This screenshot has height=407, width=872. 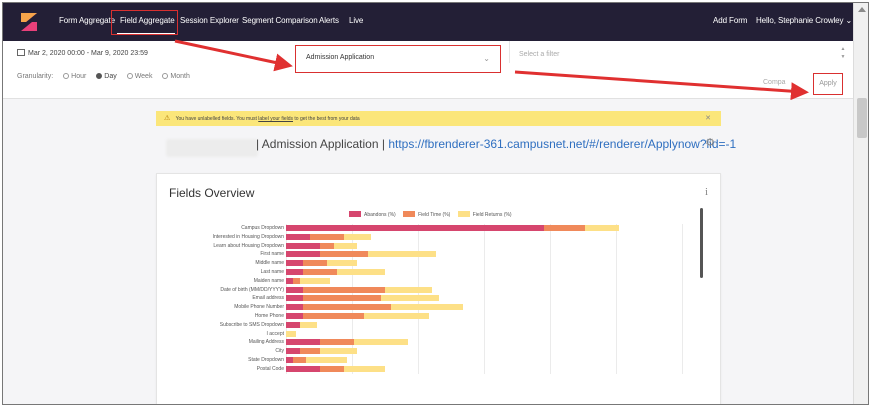 I want to click on row-label: Interested in Housing Dropdown, so click(x=248, y=236).